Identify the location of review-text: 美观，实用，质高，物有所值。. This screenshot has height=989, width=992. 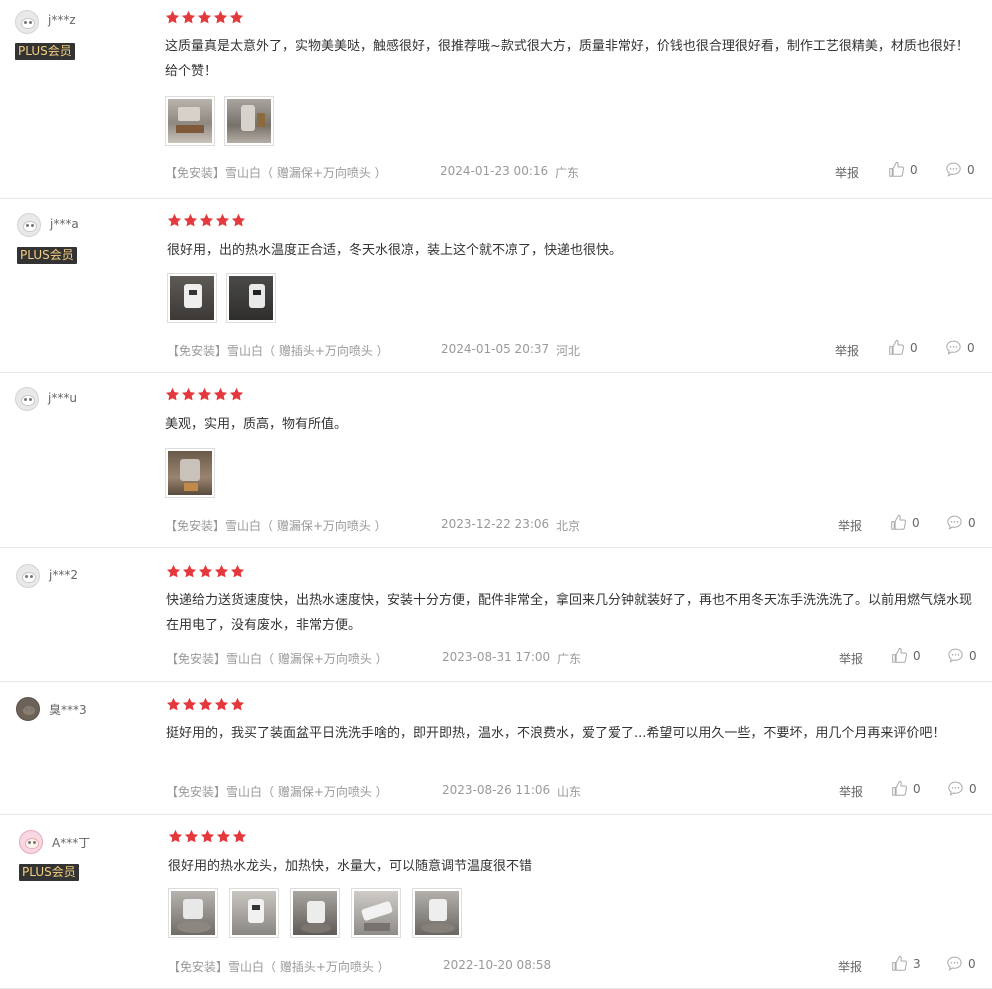
(256, 424).